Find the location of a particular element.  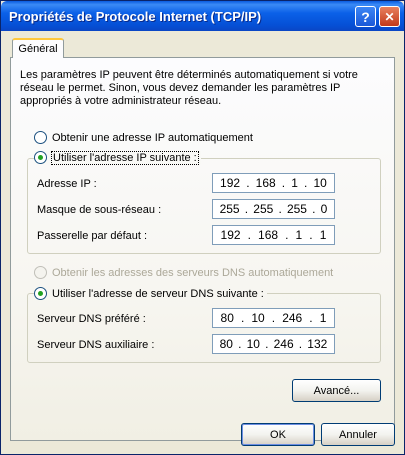

gateway-field: 192. 168. 1. 1 is located at coordinates (273, 235).